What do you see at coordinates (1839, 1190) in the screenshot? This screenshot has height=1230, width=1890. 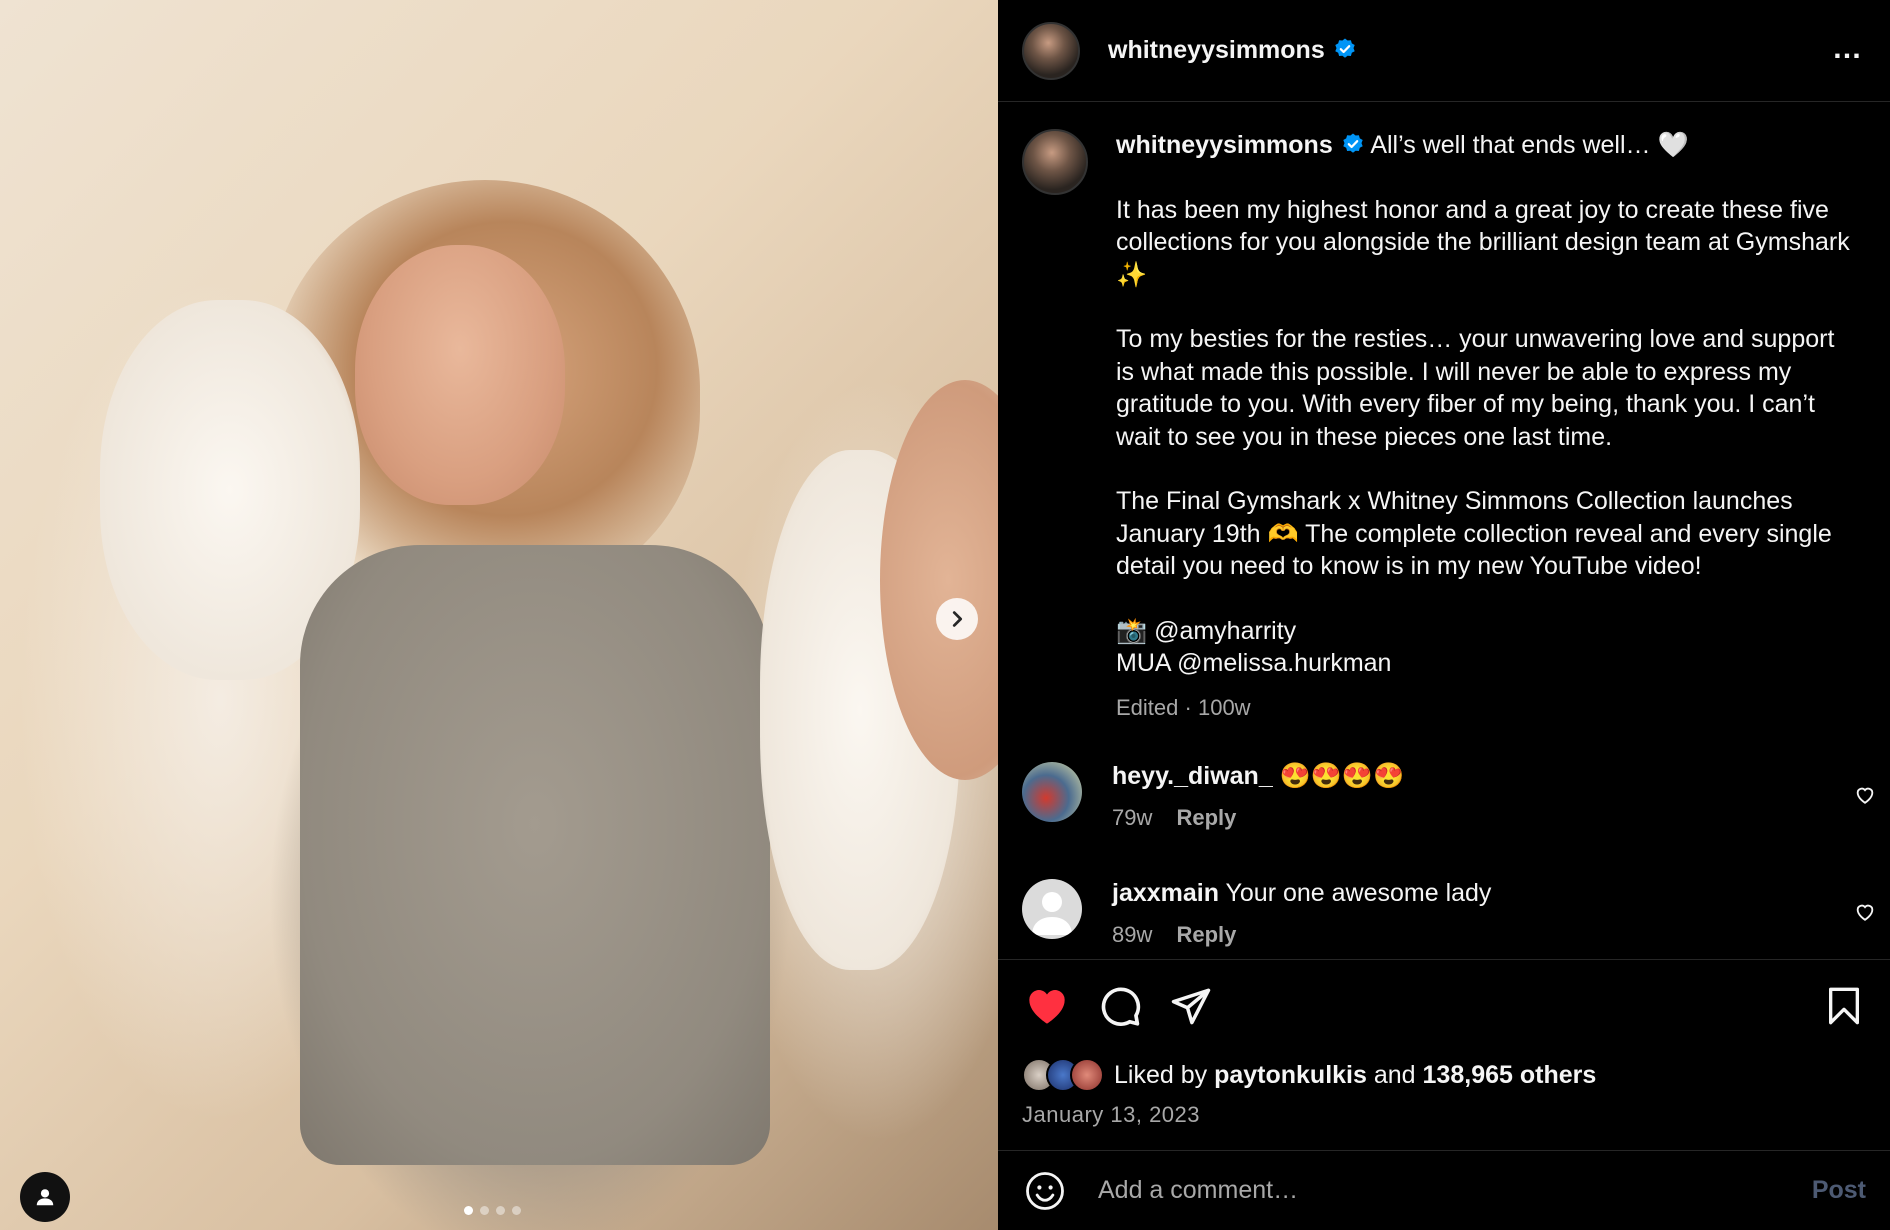 I see `post-comment-button: Post` at bounding box center [1839, 1190].